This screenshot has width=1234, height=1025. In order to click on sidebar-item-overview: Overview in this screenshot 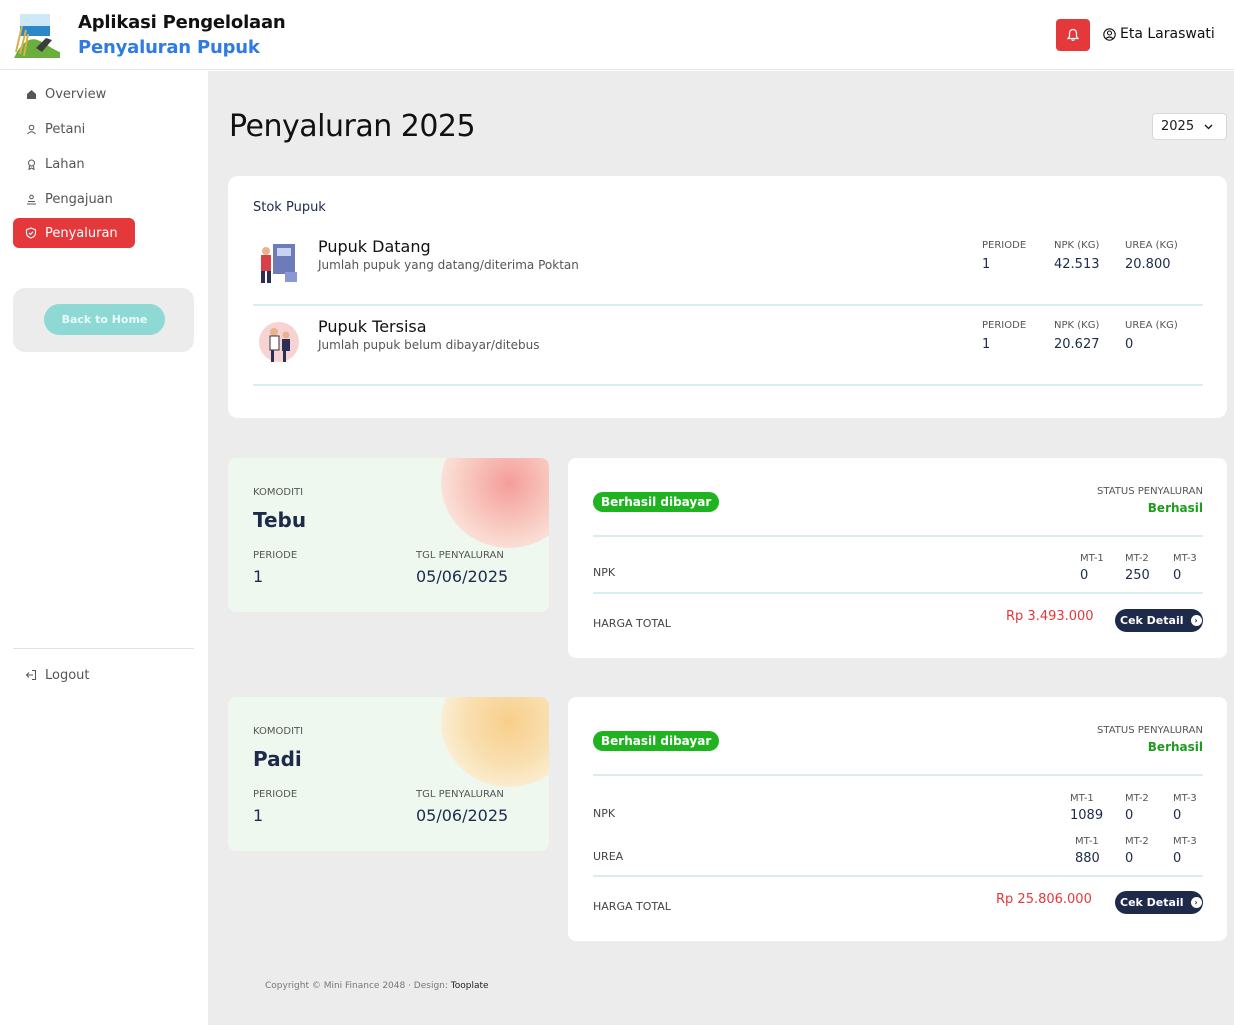, I will do `click(74, 94)`.